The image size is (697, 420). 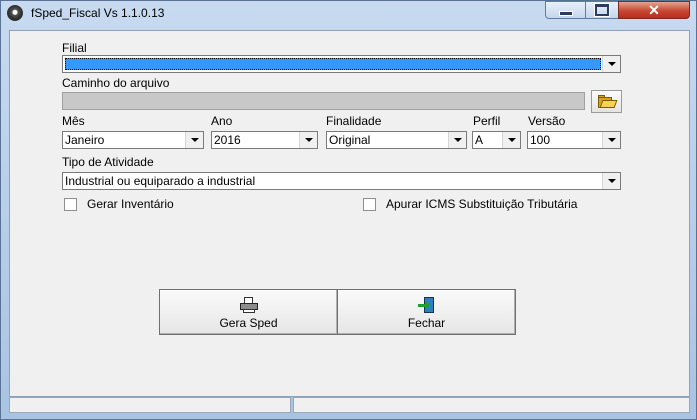 I want to click on minimize-icon, so click(x=565, y=13).